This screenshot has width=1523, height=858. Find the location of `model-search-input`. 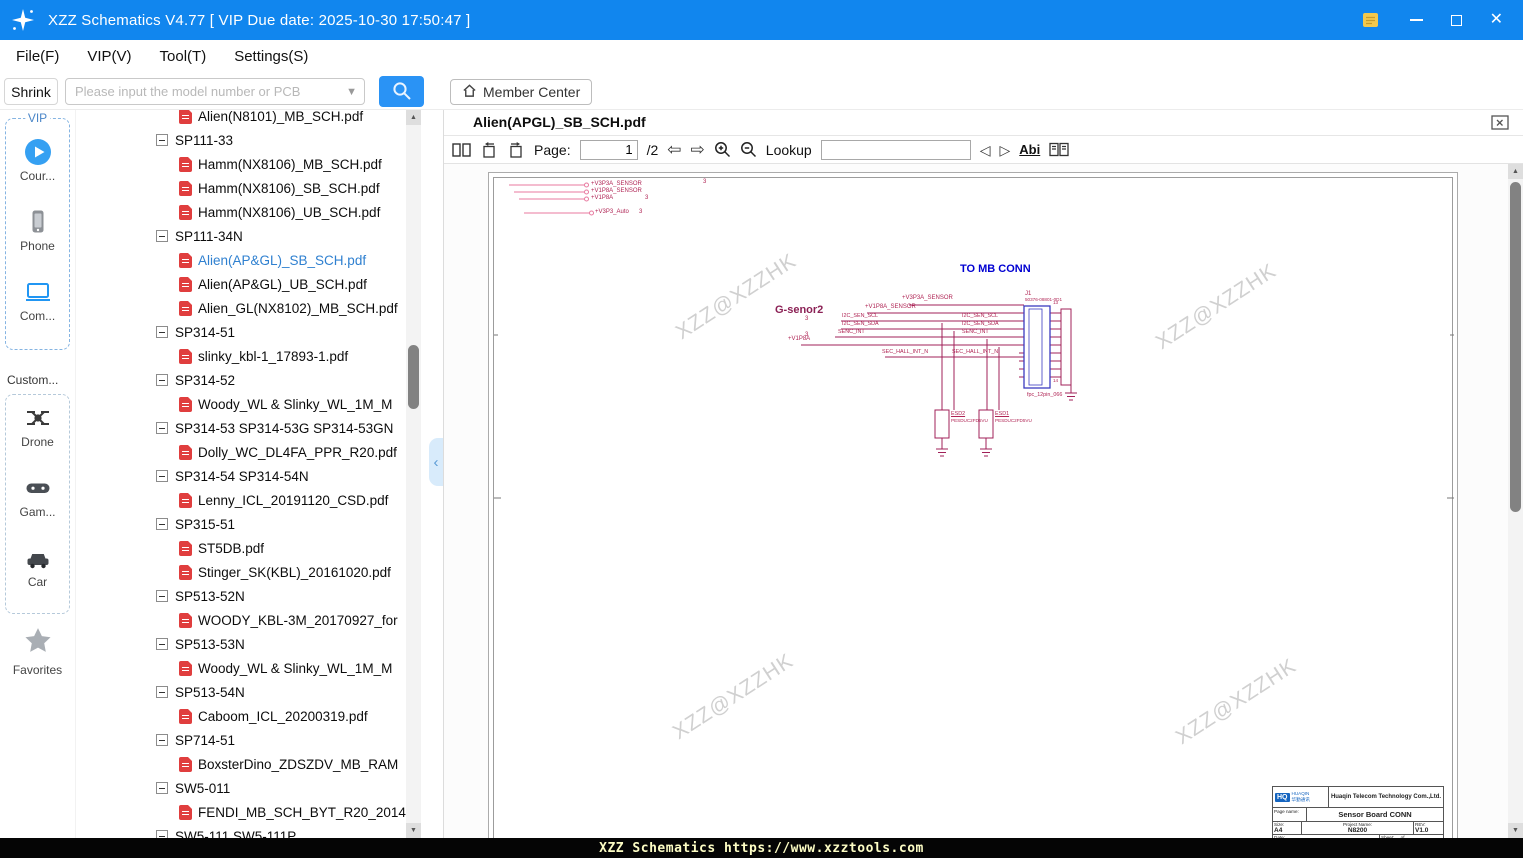

model-search-input is located at coordinates (206, 91).